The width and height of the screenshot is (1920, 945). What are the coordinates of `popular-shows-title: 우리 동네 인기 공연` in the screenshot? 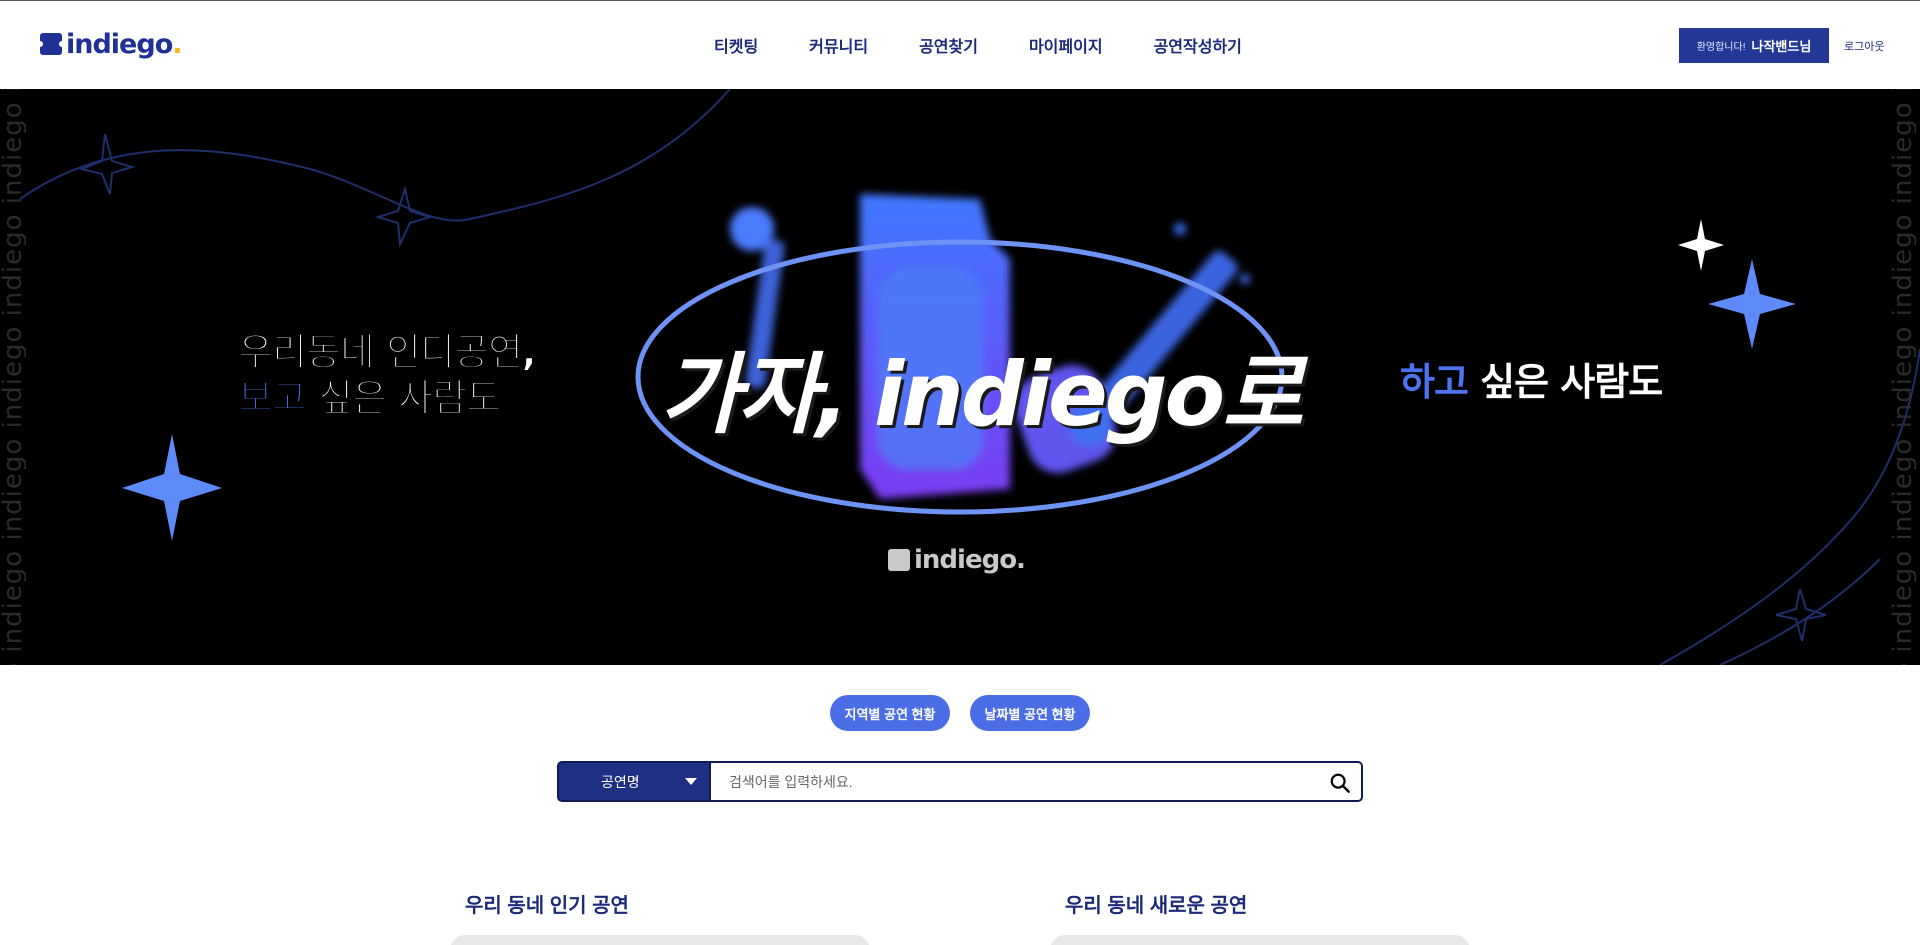 It's located at (547, 906).